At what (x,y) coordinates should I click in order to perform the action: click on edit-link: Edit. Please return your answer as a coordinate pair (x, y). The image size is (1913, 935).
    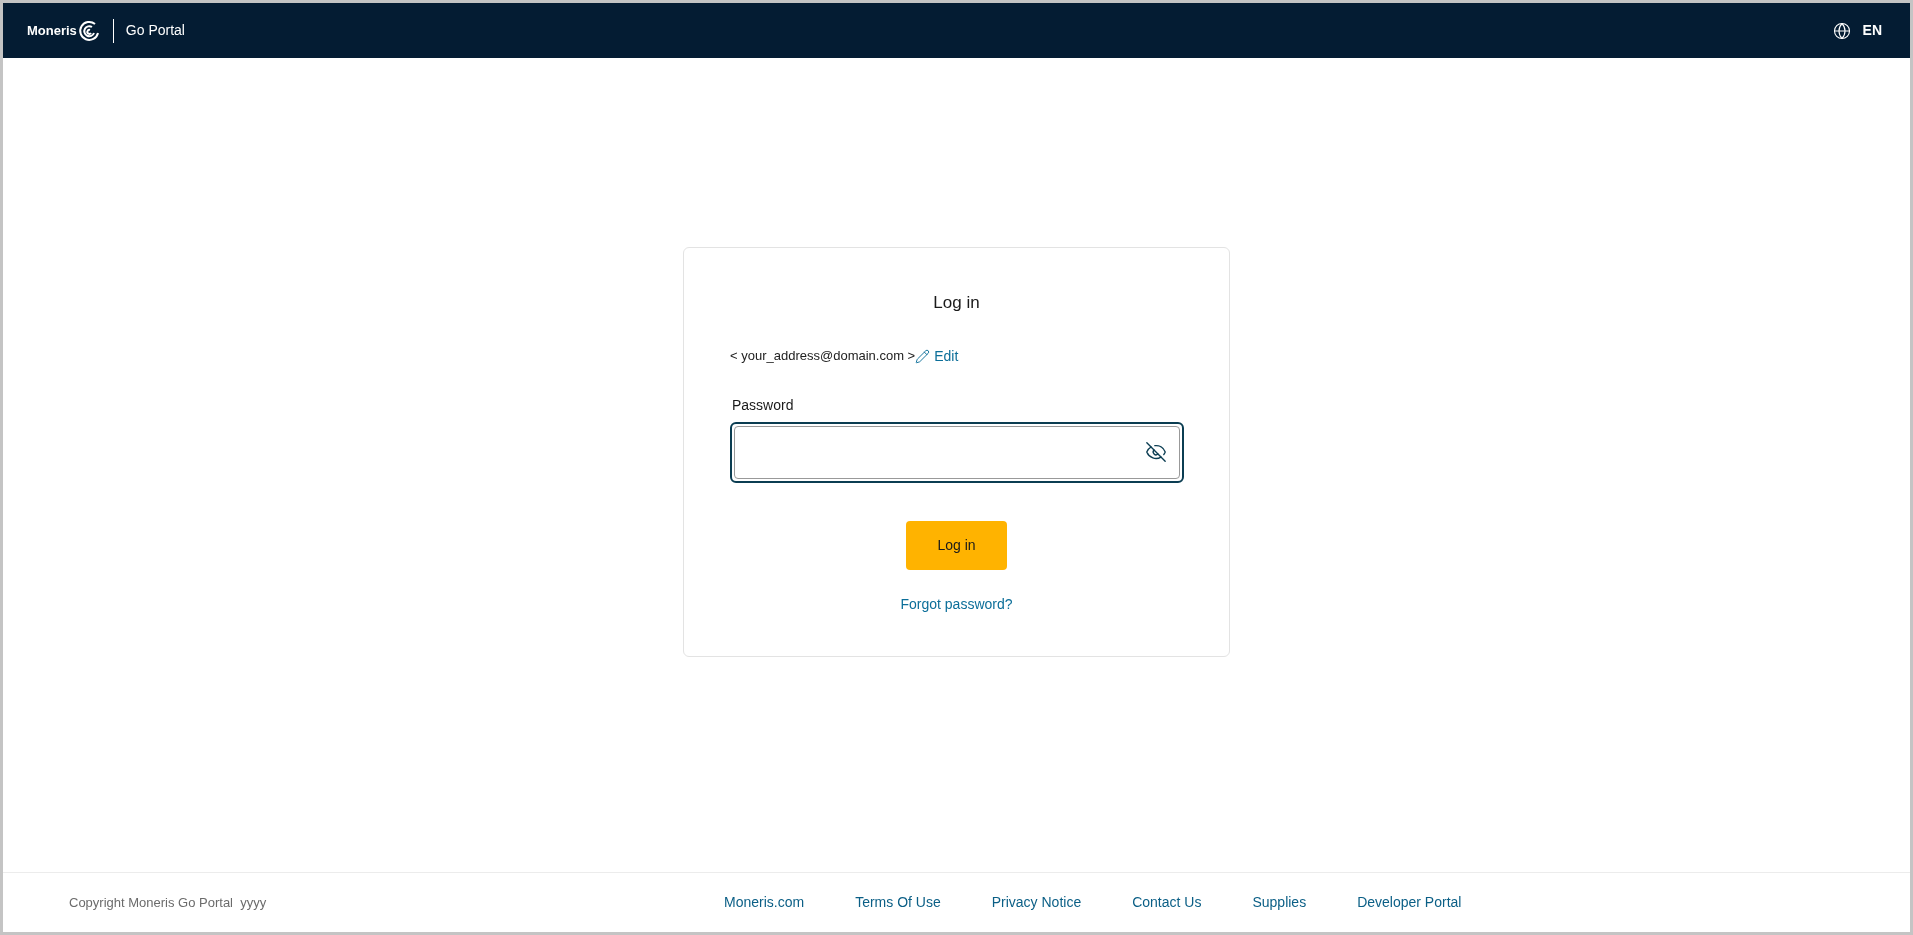
    Looking at the image, I should click on (937, 356).